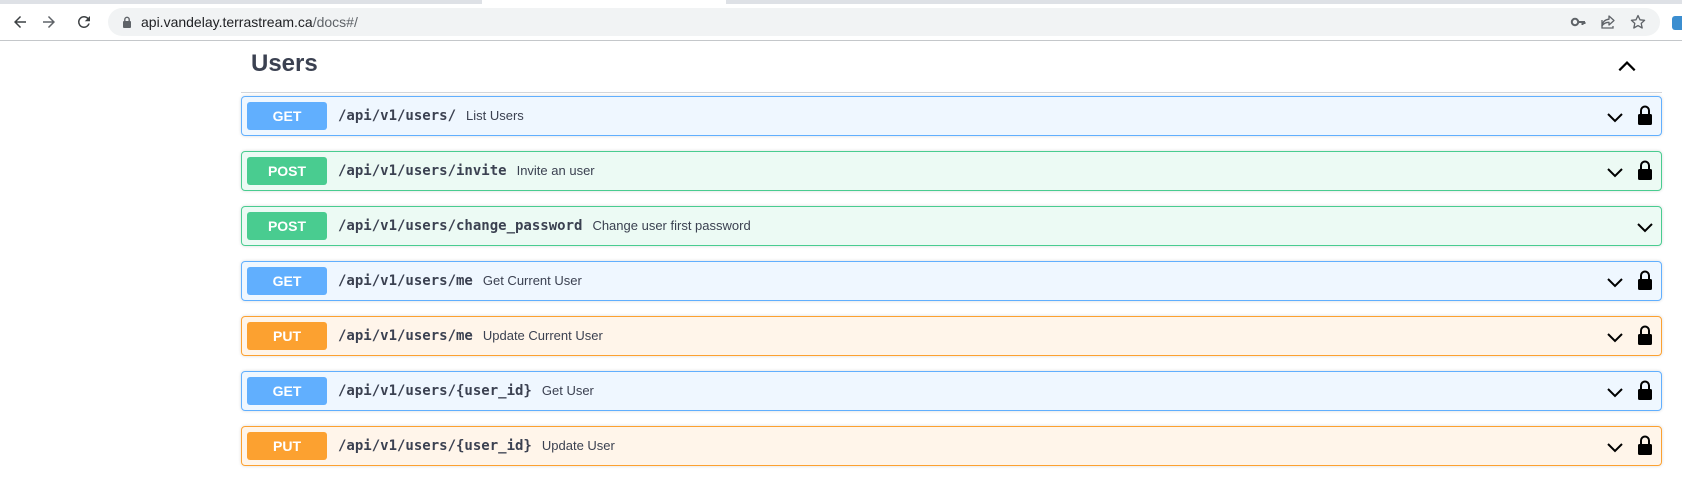  I want to click on forward-arrow-icon, so click(49, 22).